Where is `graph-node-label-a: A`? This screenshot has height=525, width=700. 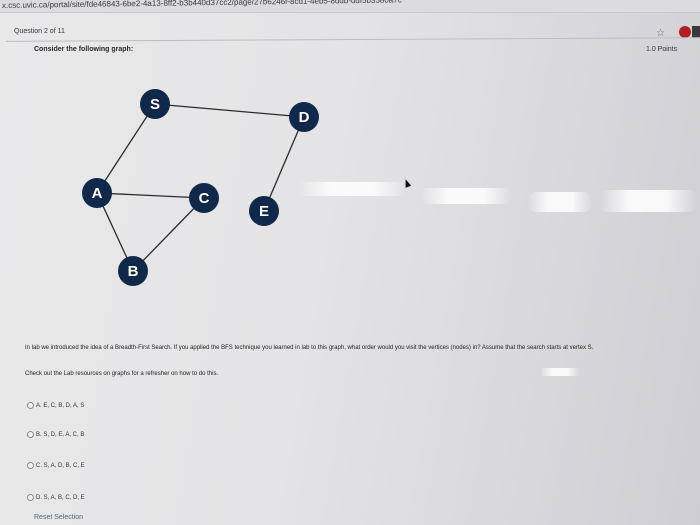
graph-node-label-a: A is located at coordinates (97, 193).